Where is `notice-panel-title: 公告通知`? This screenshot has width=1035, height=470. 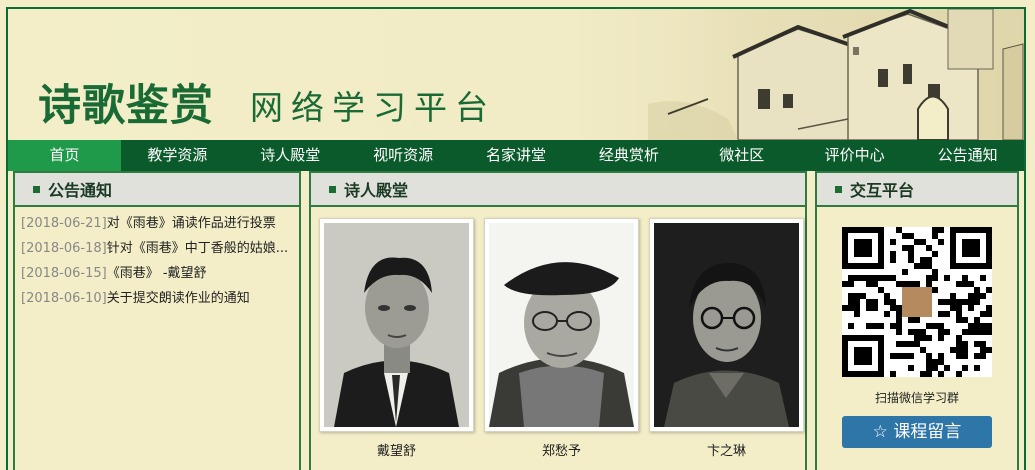
notice-panel-title: 公告通知 is located at coordinates (80, 190).